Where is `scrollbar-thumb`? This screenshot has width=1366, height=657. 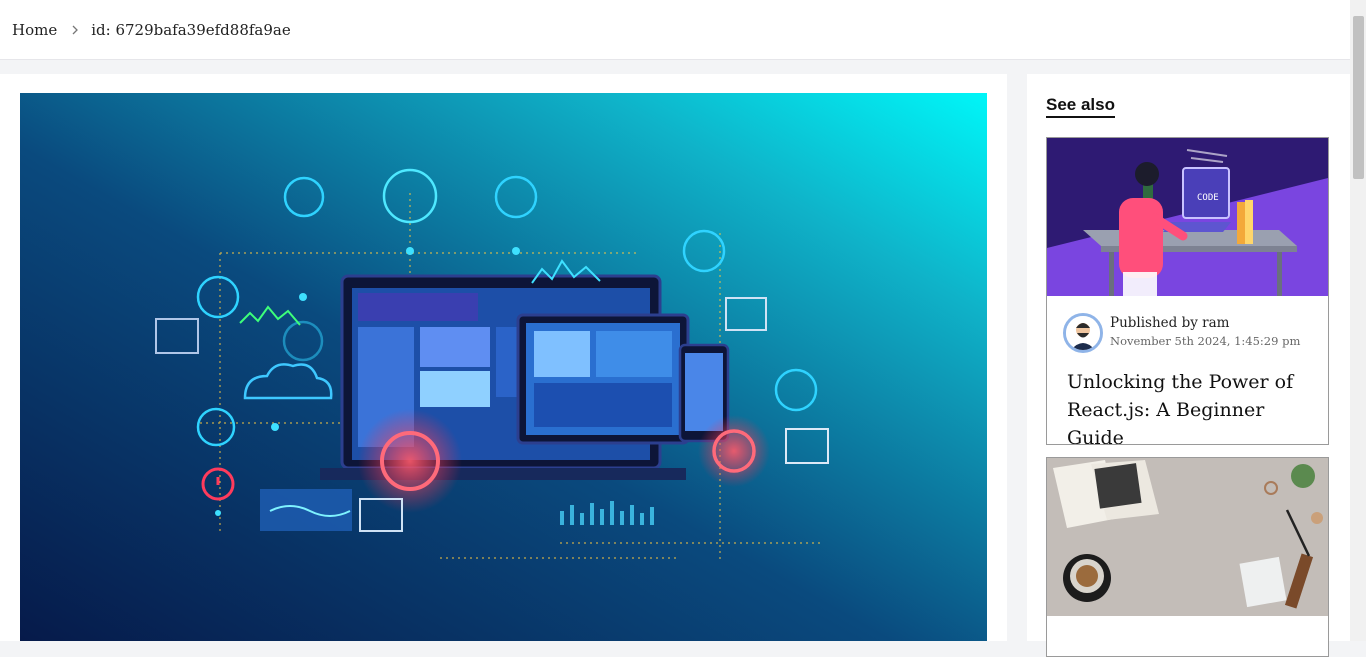
scrollbar-thumb is located at coordinates (1358, 97).